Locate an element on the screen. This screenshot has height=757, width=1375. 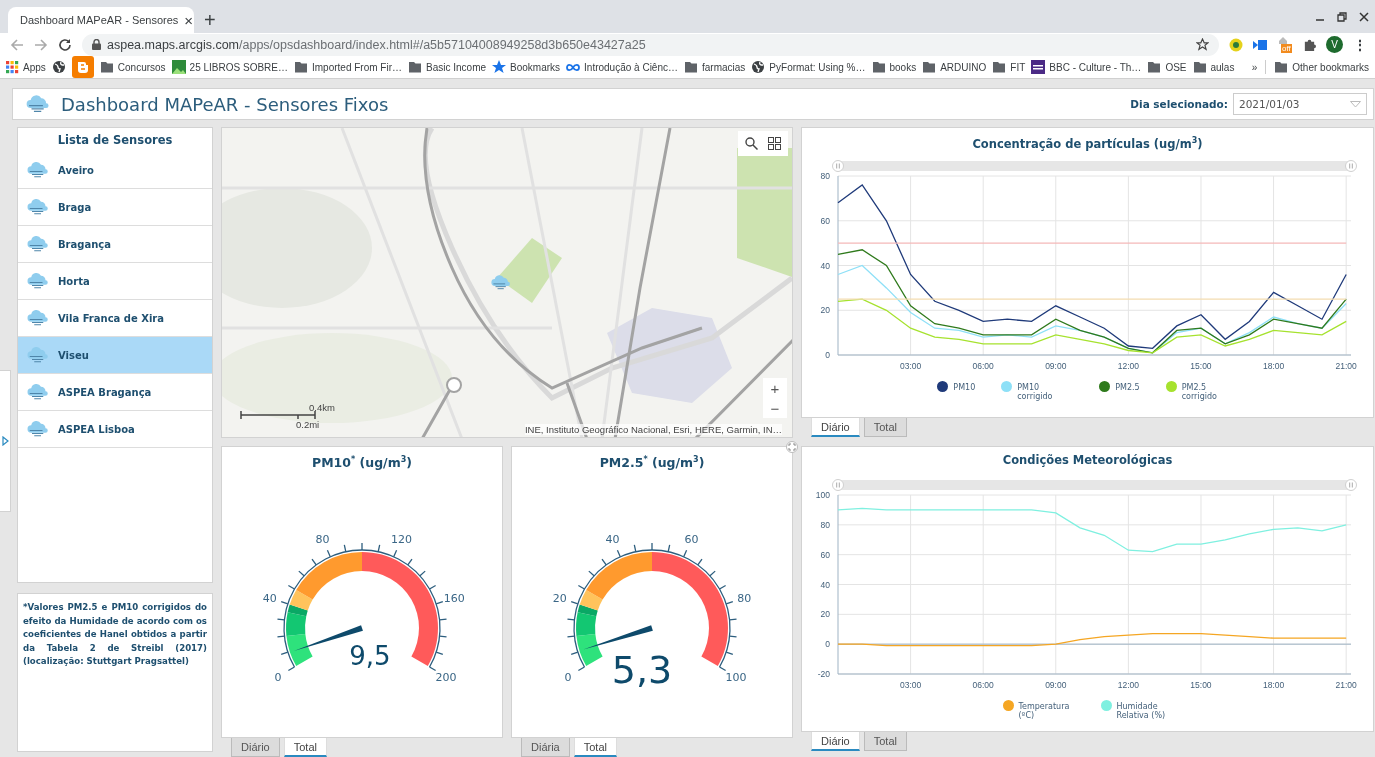
status-badge: off is located at coordinates (1286, 48).